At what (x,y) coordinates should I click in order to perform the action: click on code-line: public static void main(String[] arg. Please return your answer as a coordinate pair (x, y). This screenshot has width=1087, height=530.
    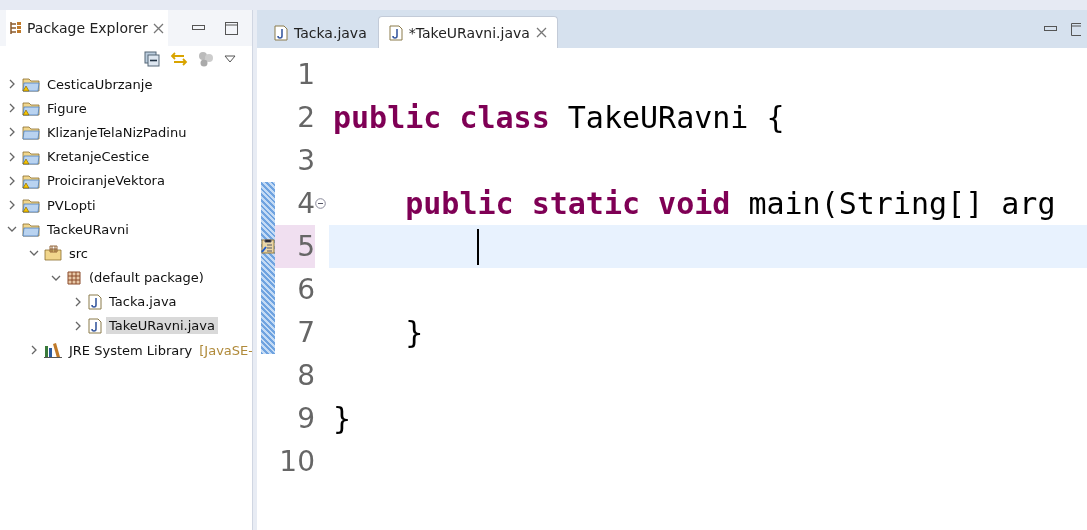
    Looking at the image, I should click on (730, 204).